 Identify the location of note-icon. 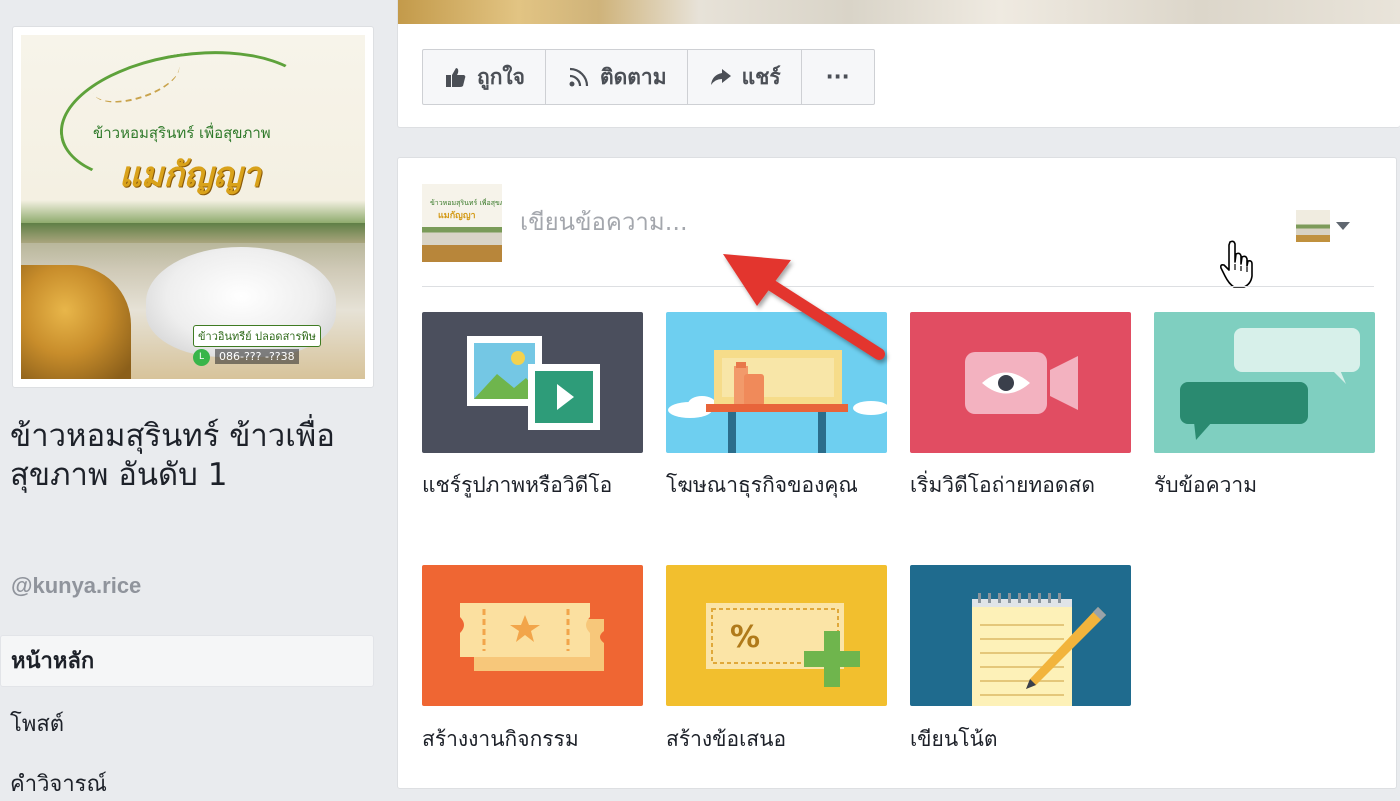
(1039, 649).